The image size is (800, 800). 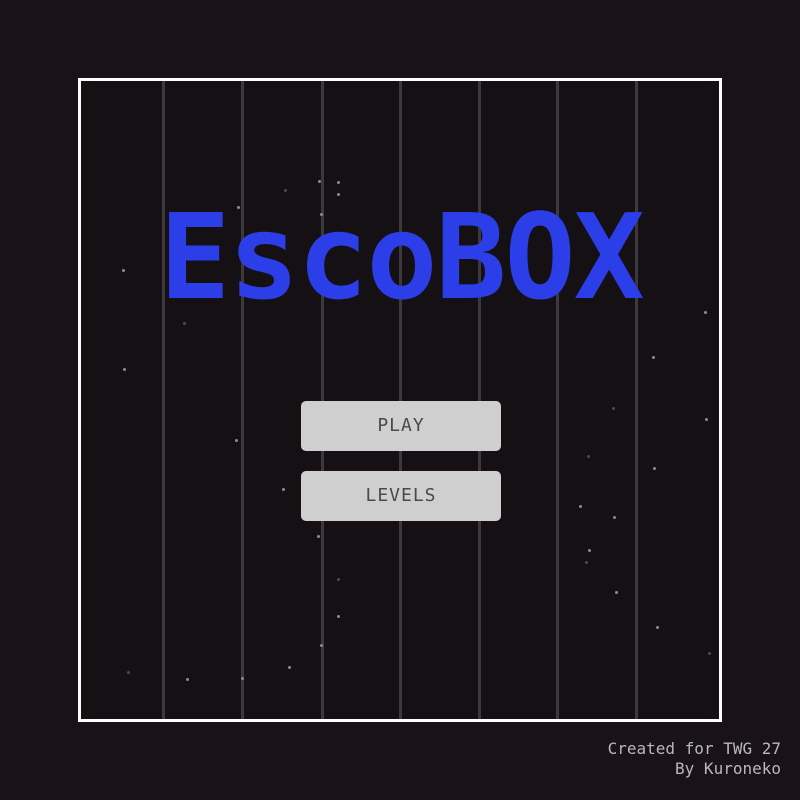 I want to click on credits: Created for TWG 27 By Kuroneko, so click(x=694, y=759).